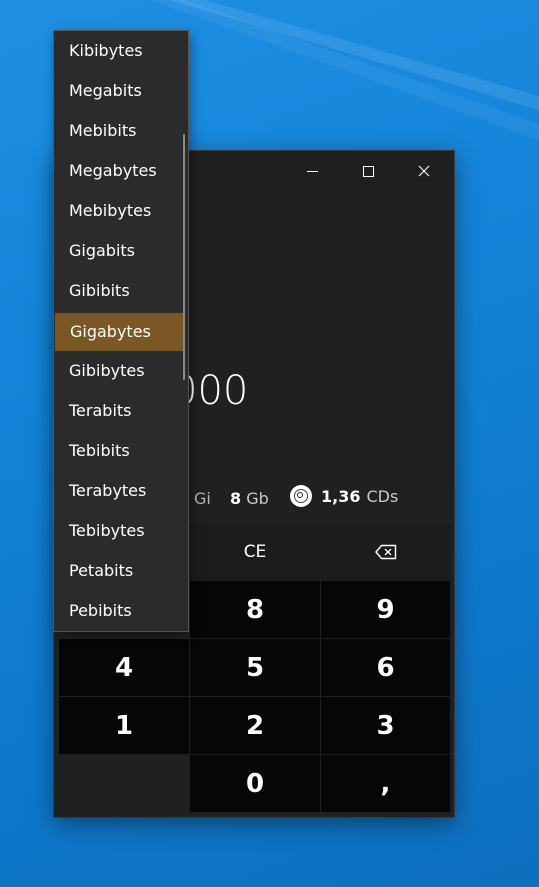  I want to click on dropdown-item-terabytes: Terabytes, so click(119, 491).